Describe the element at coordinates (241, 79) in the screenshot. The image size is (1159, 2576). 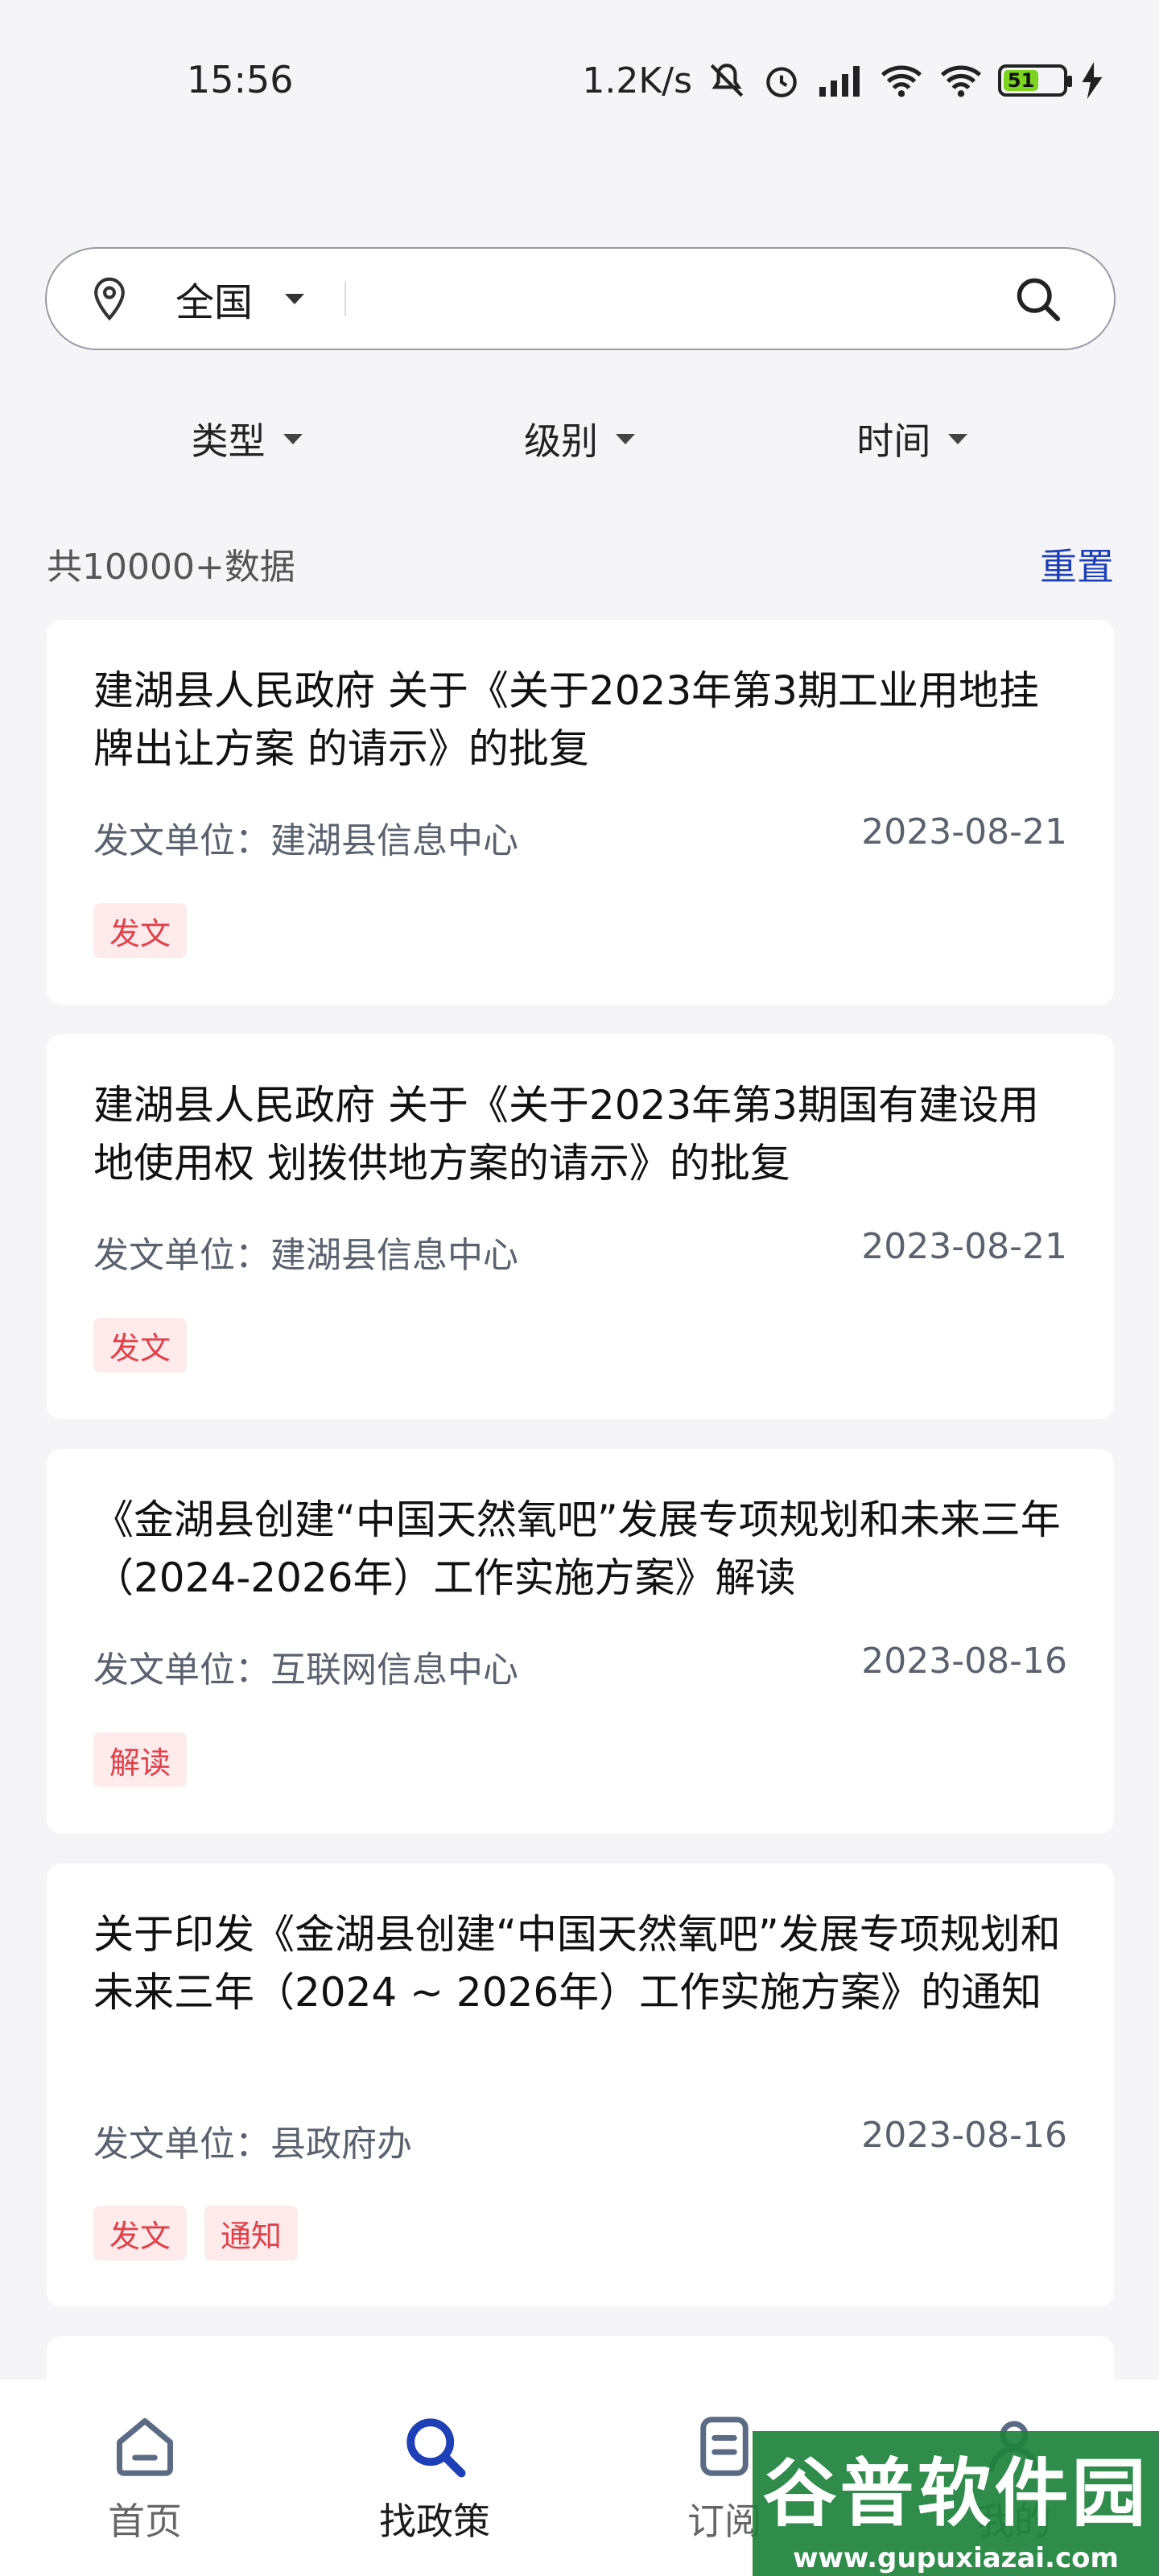
I see `status-time: 15:56` at that location.